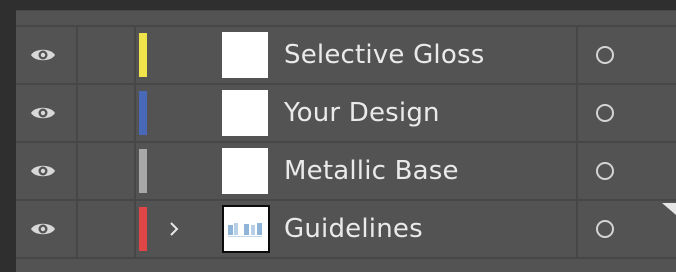 This screenshot has width=676, height=272. Describe the element at coordinates (362, 113) in the screenshot. I see `layer-name: Your Design` at that location.